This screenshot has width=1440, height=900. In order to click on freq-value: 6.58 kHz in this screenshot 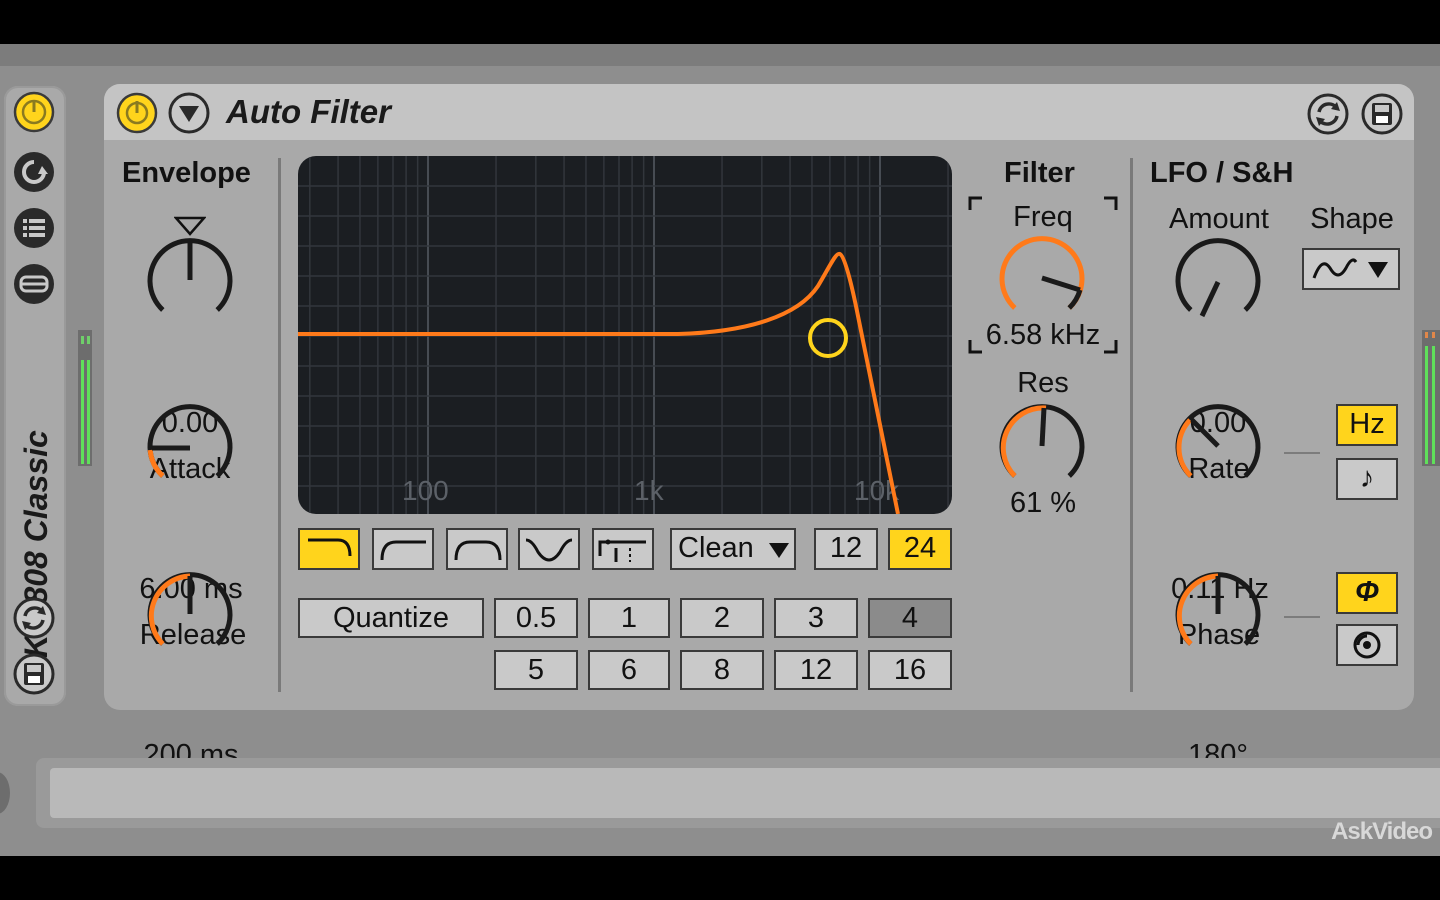, I will do `click(1043, 335)`.